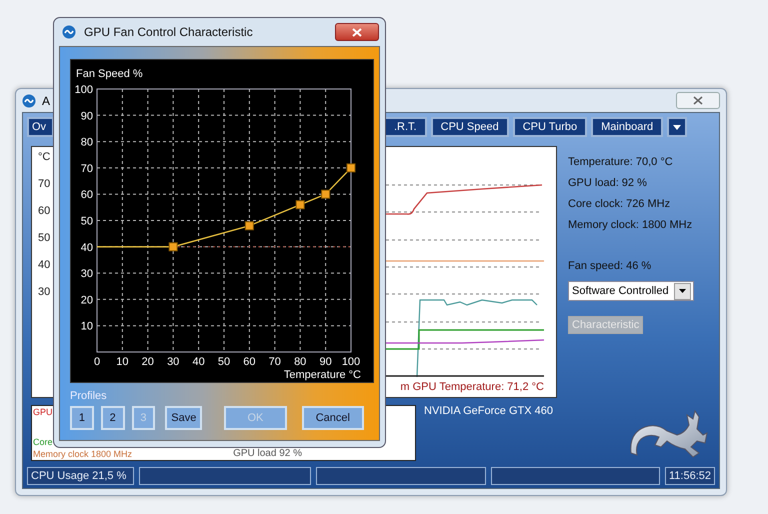 This screenshot has width=768, height=514. I want to click on axis-label: 40, so click(45, 266).